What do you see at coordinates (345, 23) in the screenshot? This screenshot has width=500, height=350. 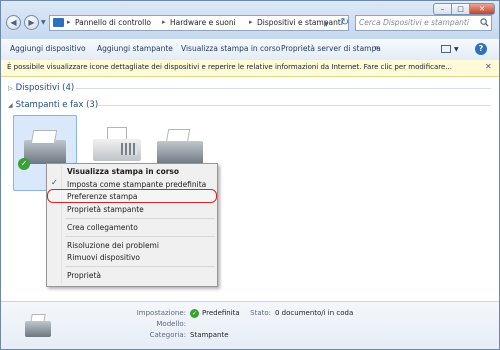 I see `refresh-icon: ↻` at bounding box center [345, 23].